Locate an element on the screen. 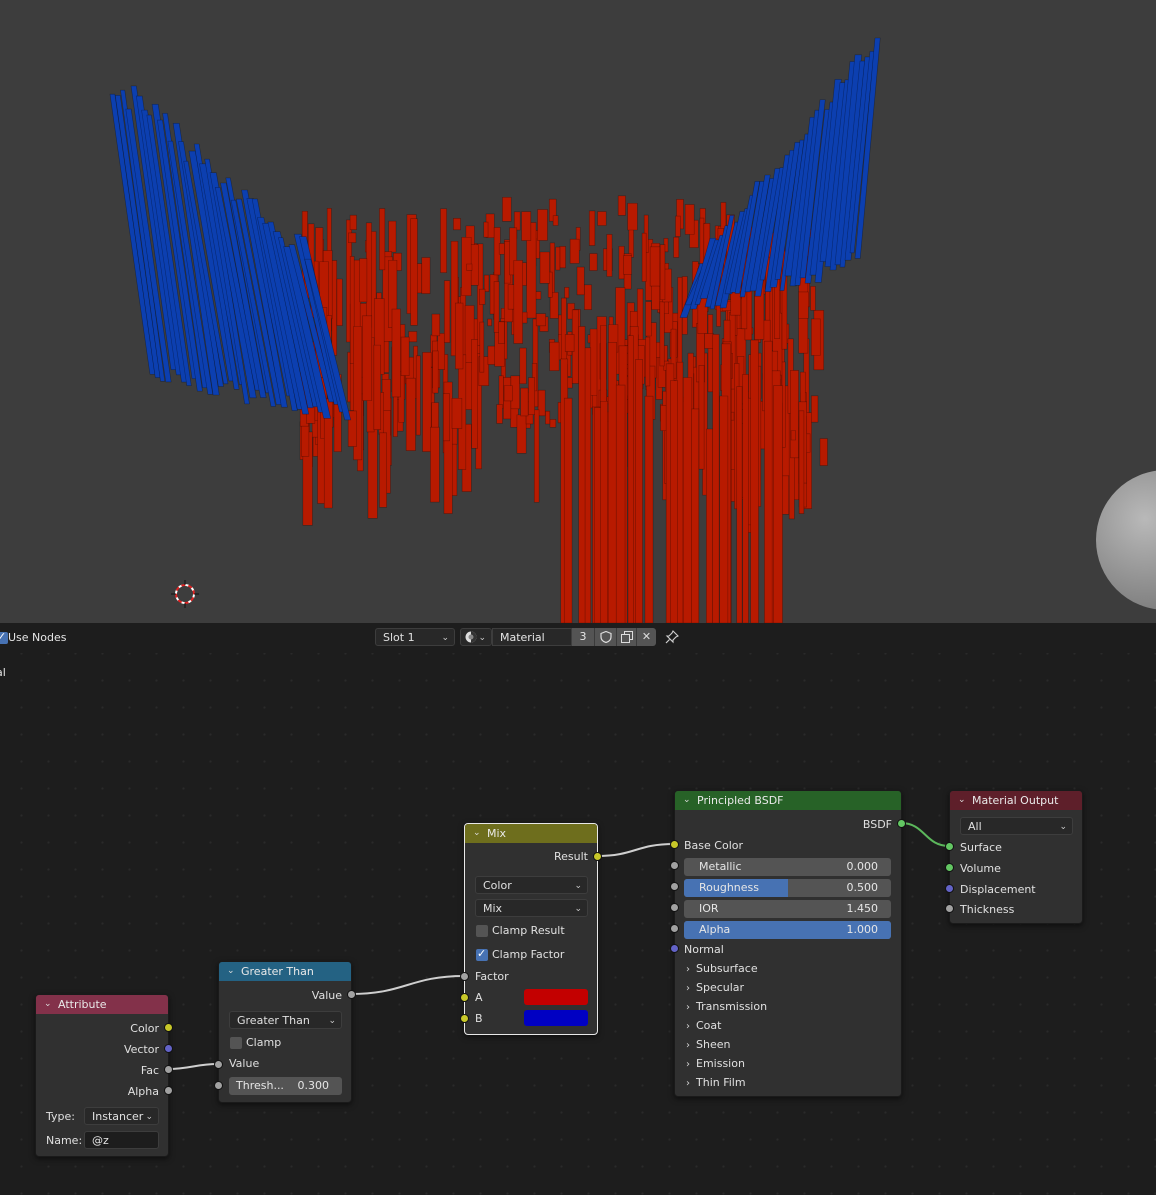 The image size is (1156, 1195). viewport-overlays is located at coordinates (663, 540).